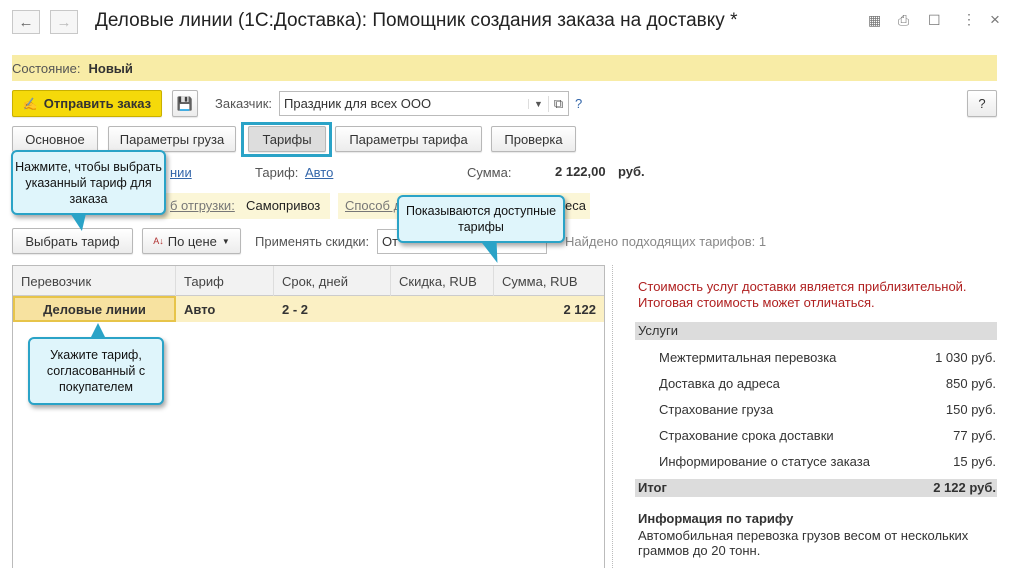 The image size is (1017, 568). Describe the element at coordinates (504, 68) in the screenshot. I see `status-bar: Состояние: Новый` at that location.